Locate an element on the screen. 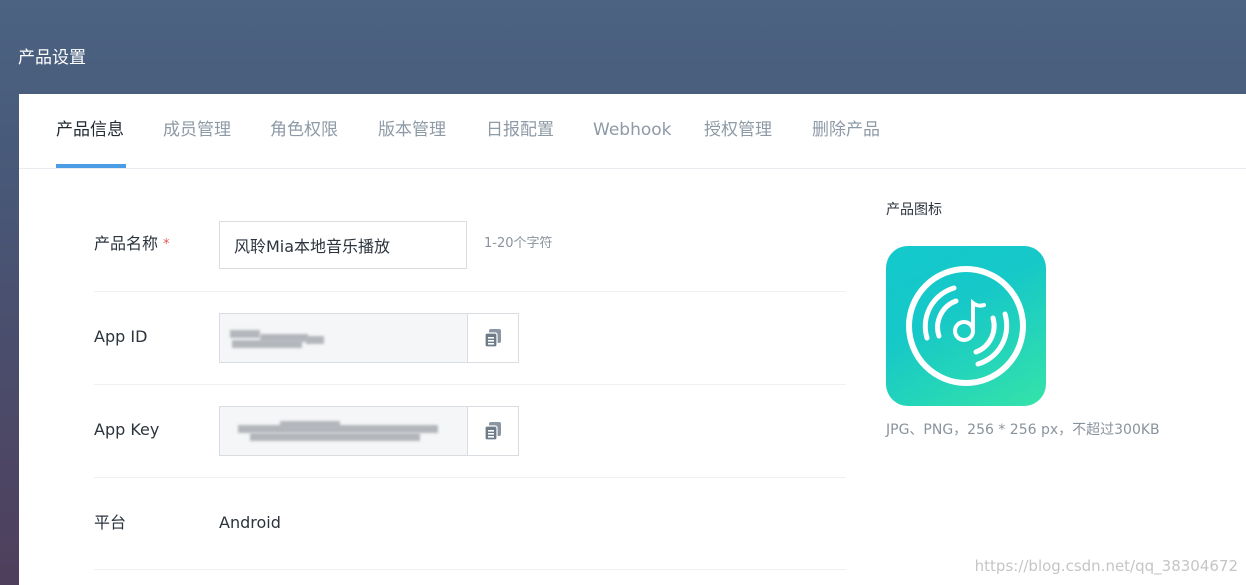 The width and height of the screenshot is (1246, 585). product-name-input is located at coordinates (343, 245).